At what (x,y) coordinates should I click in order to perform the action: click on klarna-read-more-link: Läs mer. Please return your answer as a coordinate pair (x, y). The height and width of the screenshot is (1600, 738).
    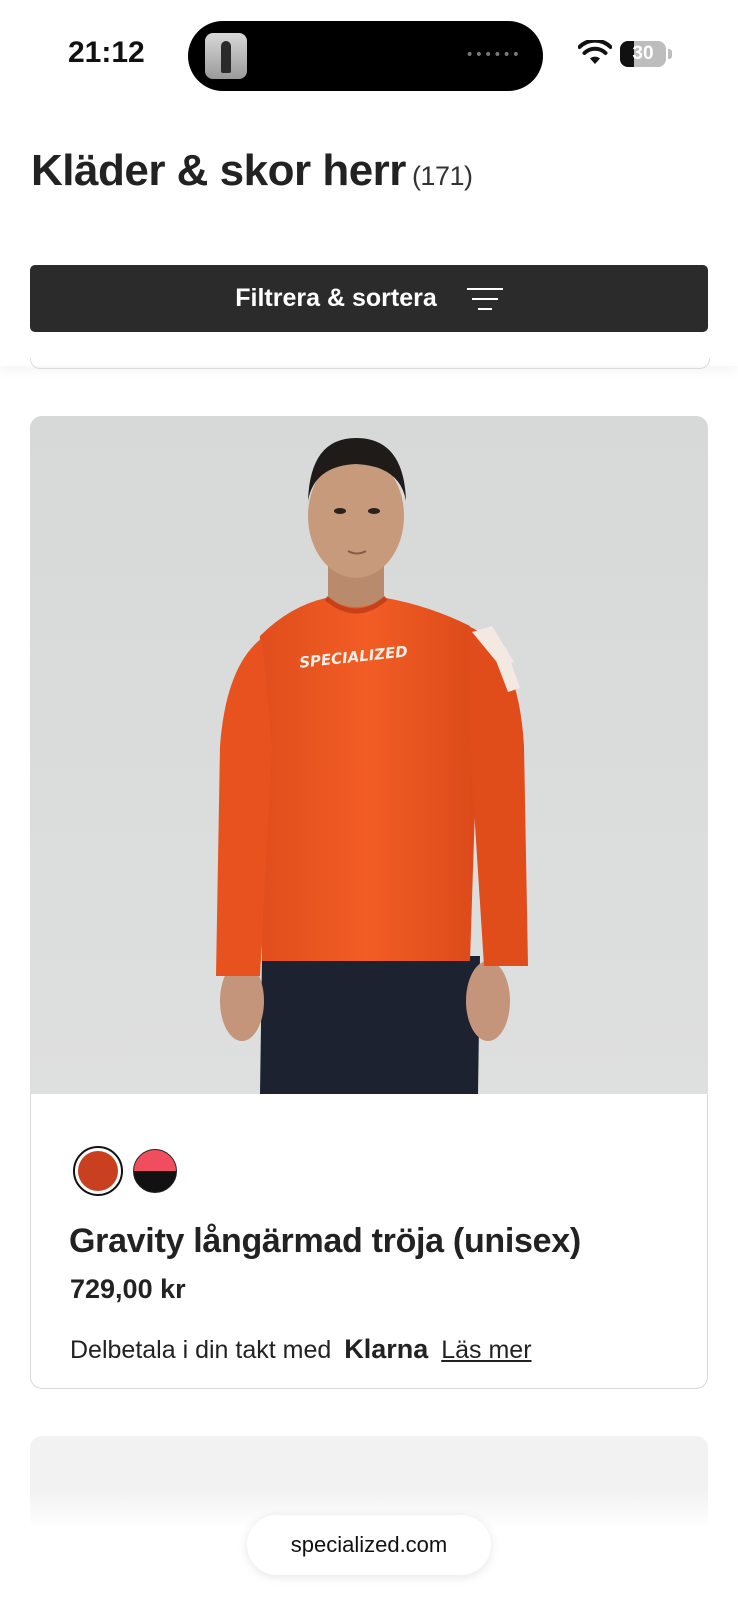
    Looking at the image, I should click on (486, 1350).